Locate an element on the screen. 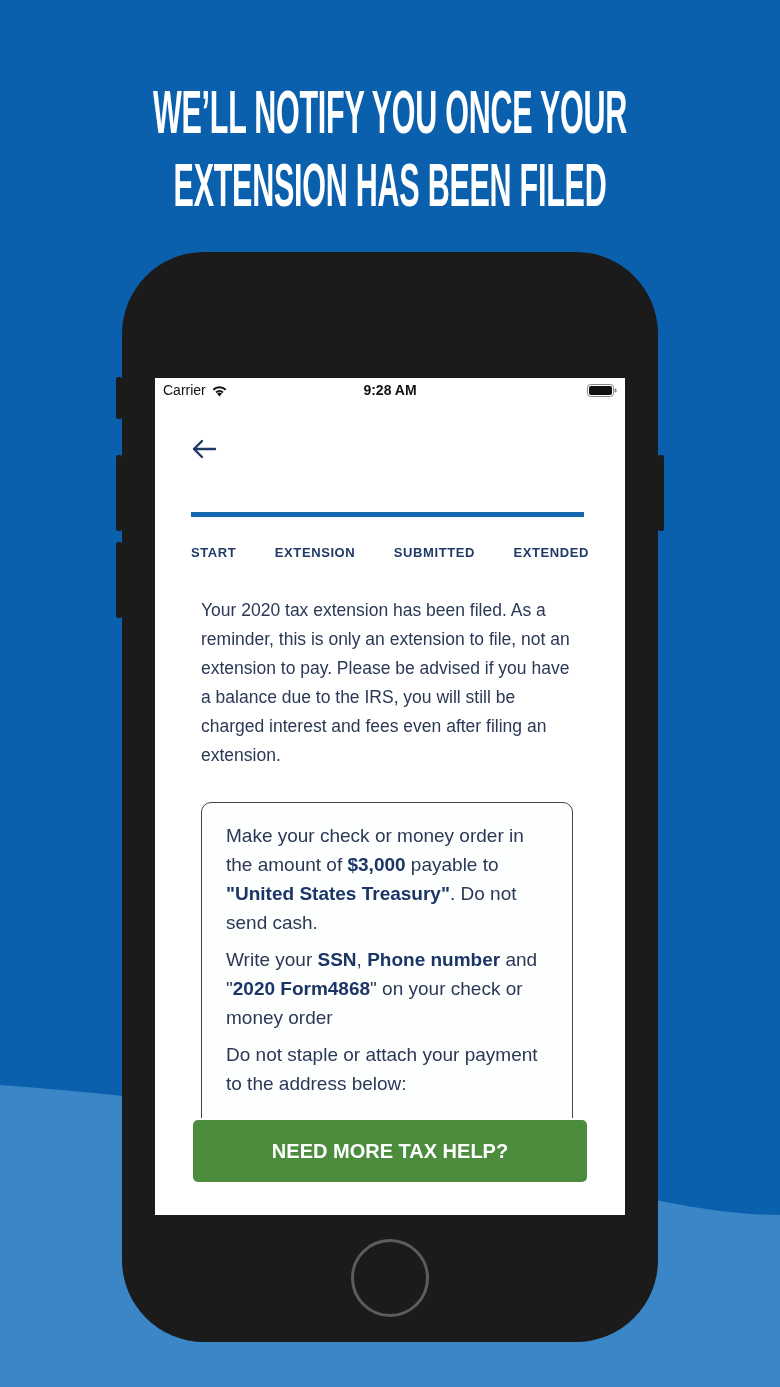 The height and width of the screenshot is (1387, 780). tax-help-button: NEED MORE TAX HELP? is located at coordinates (390, 1151).